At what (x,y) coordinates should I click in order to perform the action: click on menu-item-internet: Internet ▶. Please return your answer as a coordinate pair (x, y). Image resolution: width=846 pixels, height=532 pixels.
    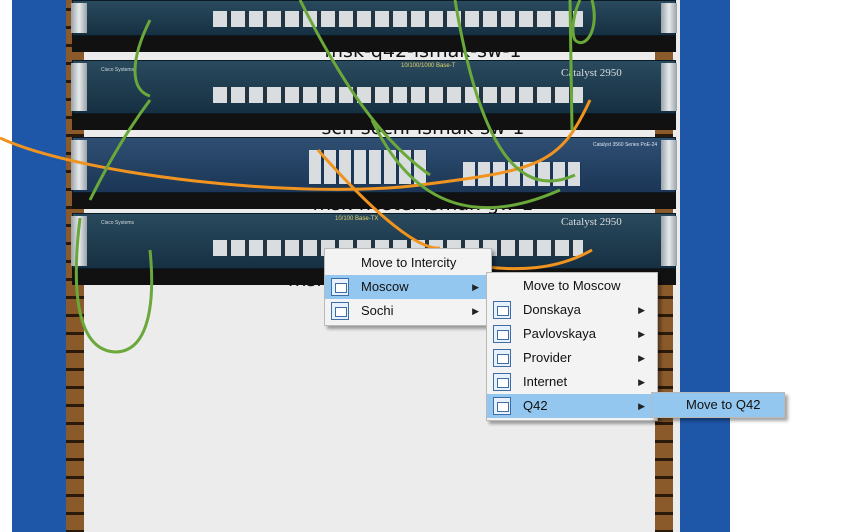
    Looking at the image, I should click on (572, 382).